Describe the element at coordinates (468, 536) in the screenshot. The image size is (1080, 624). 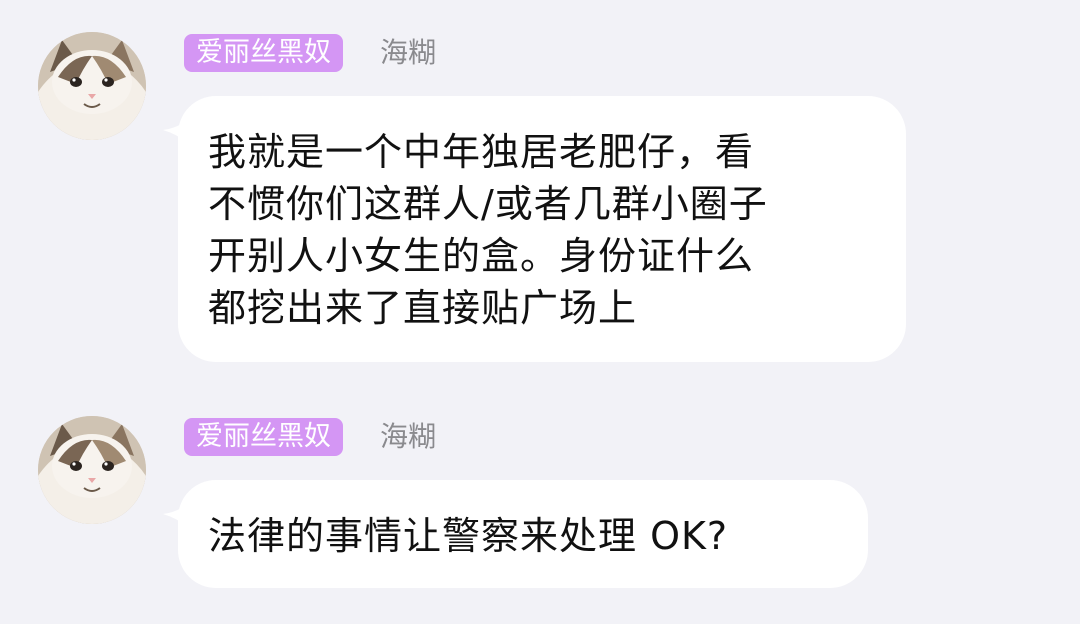
I see `message-text: 法律的事情让警察来处理 OK?` at that location.